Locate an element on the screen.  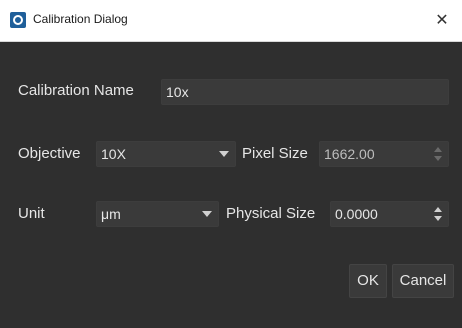
calibration-name-label: Calibration Name is located at coordinates (76, 90).